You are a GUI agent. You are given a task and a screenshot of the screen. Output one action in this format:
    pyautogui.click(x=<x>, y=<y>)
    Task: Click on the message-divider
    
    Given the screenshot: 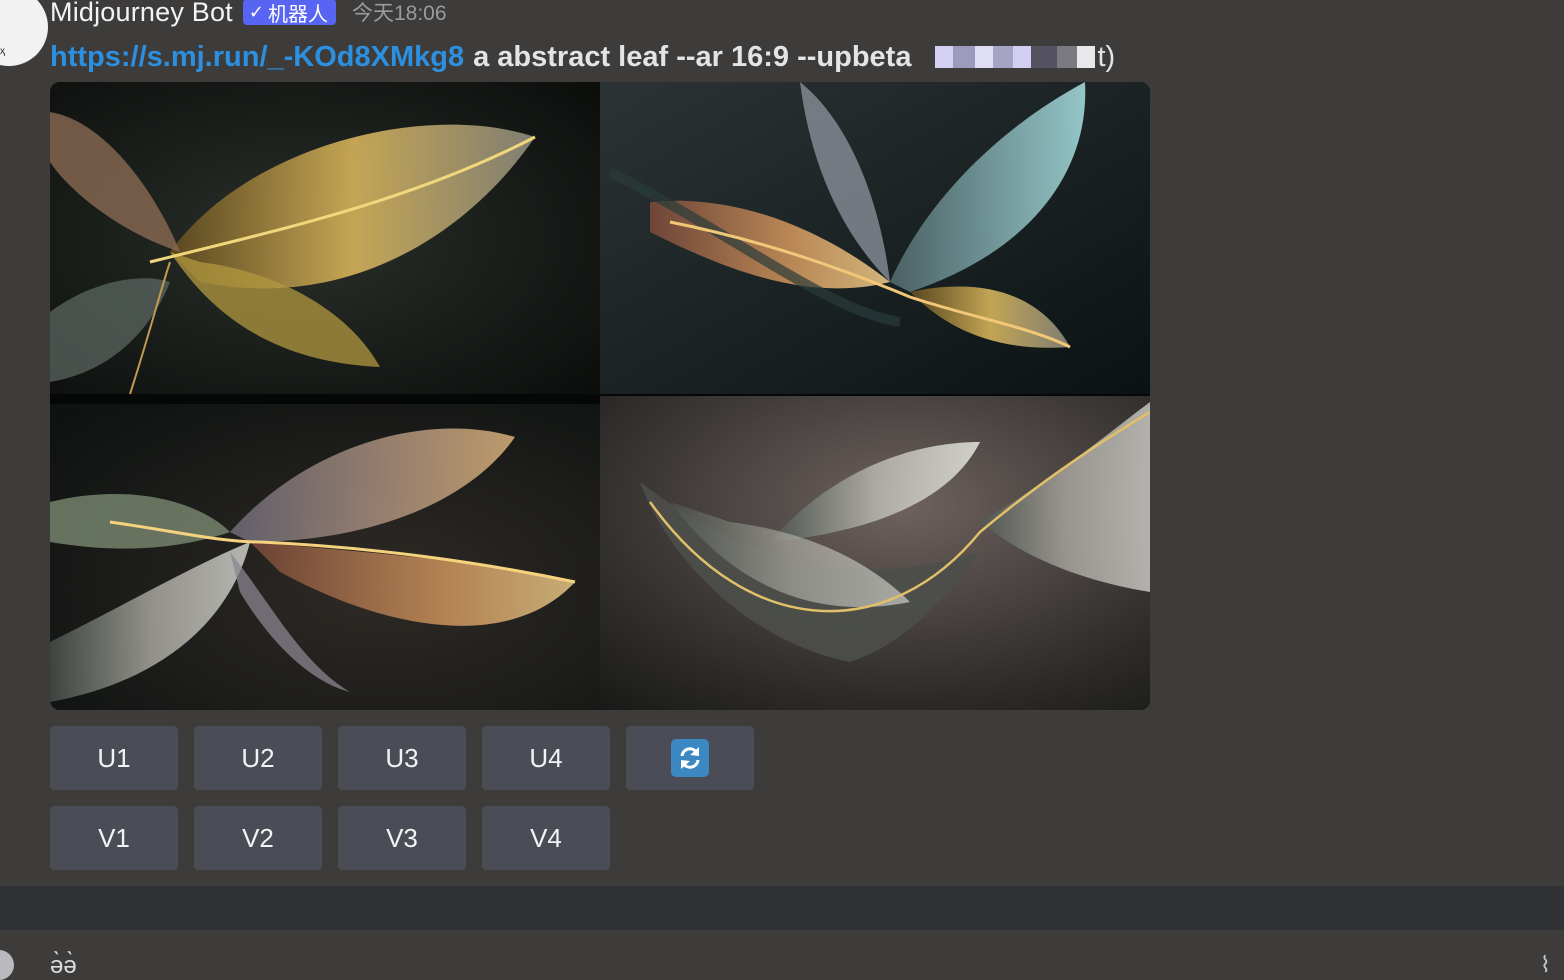 What is the action you would take?
    pyautogui.click(x=782, y=908)
    